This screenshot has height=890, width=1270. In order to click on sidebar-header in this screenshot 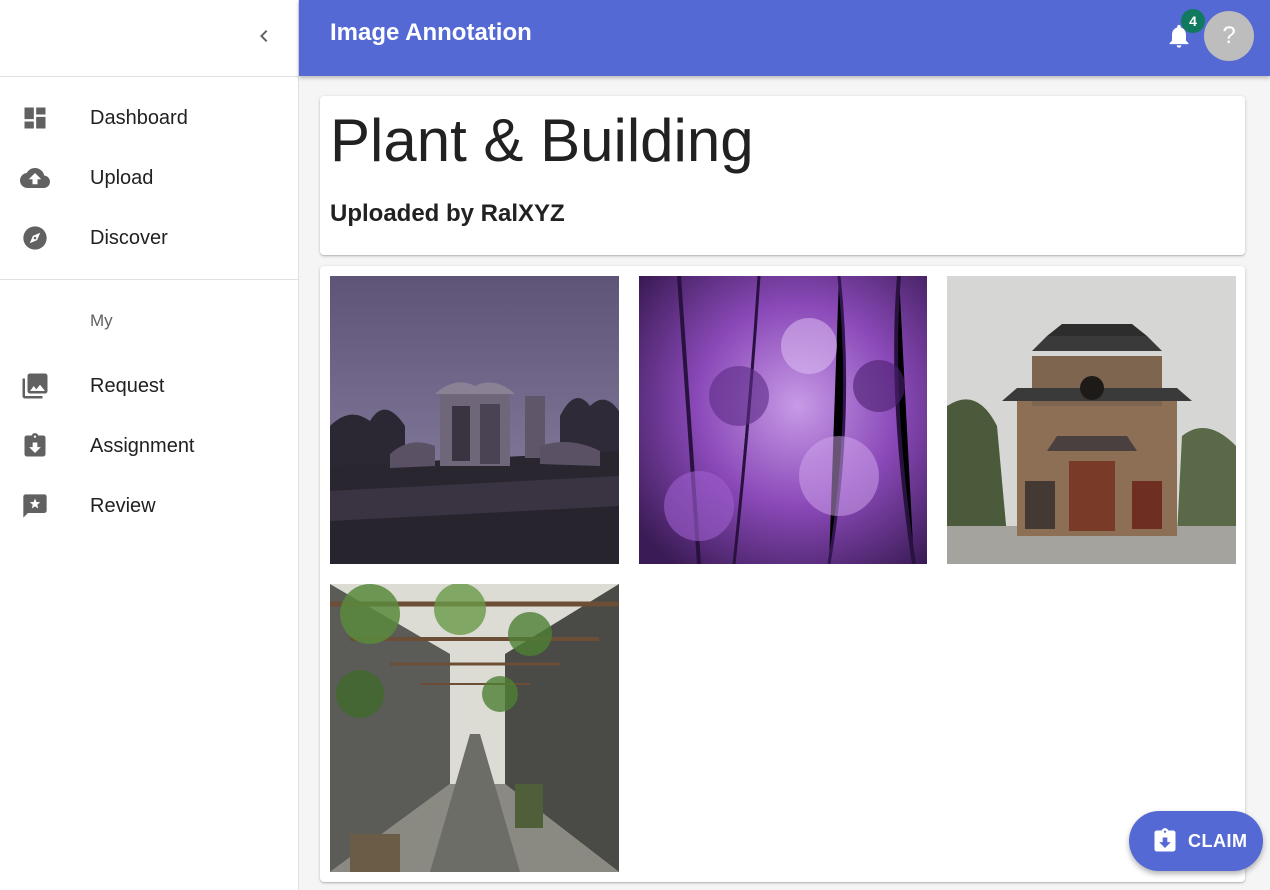, I will do `click(149, 38)`.